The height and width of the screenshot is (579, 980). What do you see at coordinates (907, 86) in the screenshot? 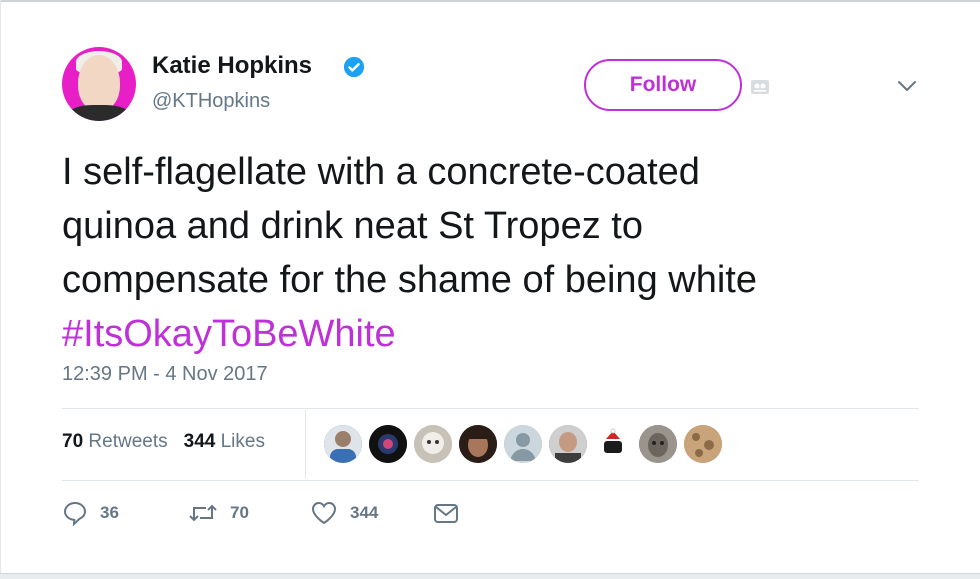
I see `chevron-down-icon` at bounding box center [907, 86].